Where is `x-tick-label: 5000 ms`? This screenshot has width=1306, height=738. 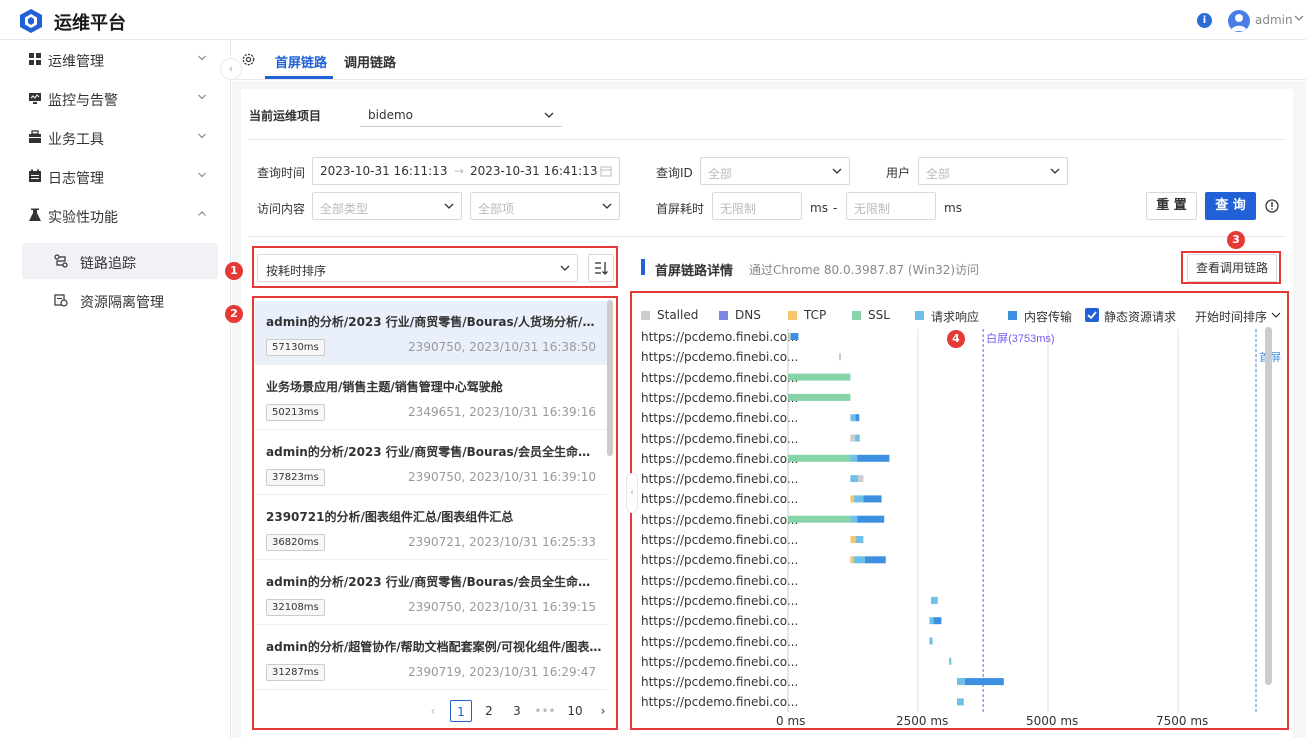
x-tick-label: 5000 ms is located at coordinates (1052, 721).